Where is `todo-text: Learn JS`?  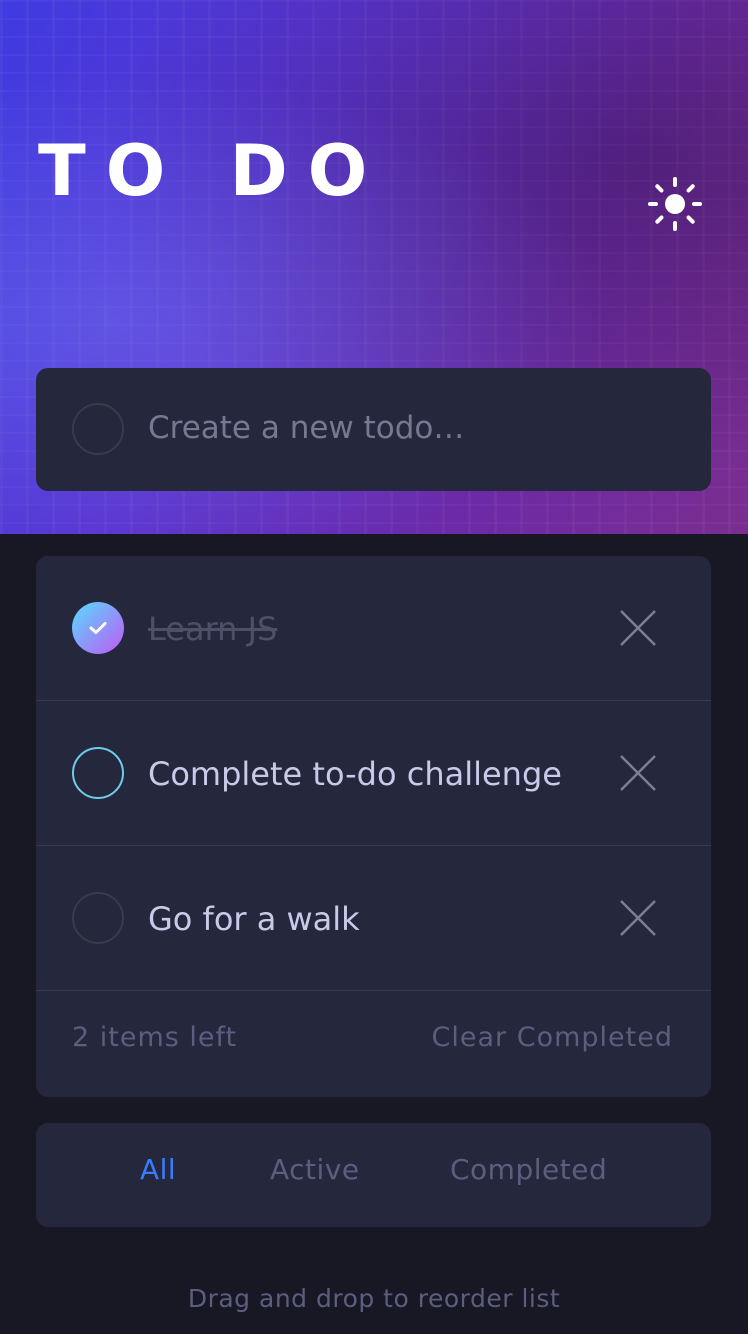 todo-text: Learn JS is located at coordinates (213, 629).